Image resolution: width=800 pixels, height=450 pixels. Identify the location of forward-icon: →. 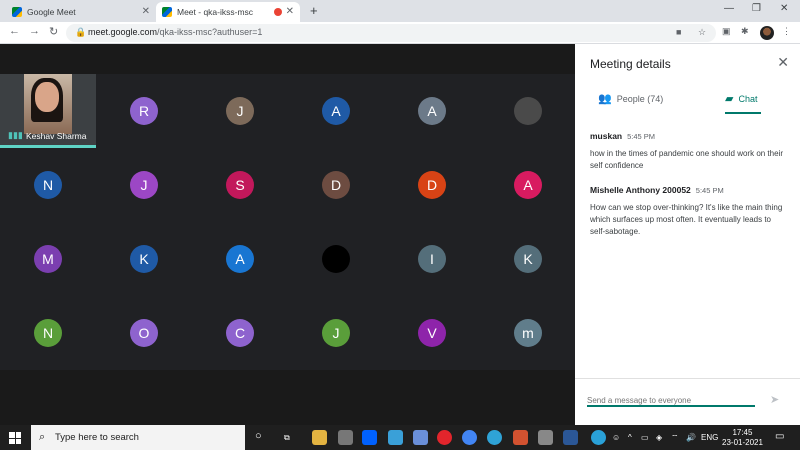
(34, 31).